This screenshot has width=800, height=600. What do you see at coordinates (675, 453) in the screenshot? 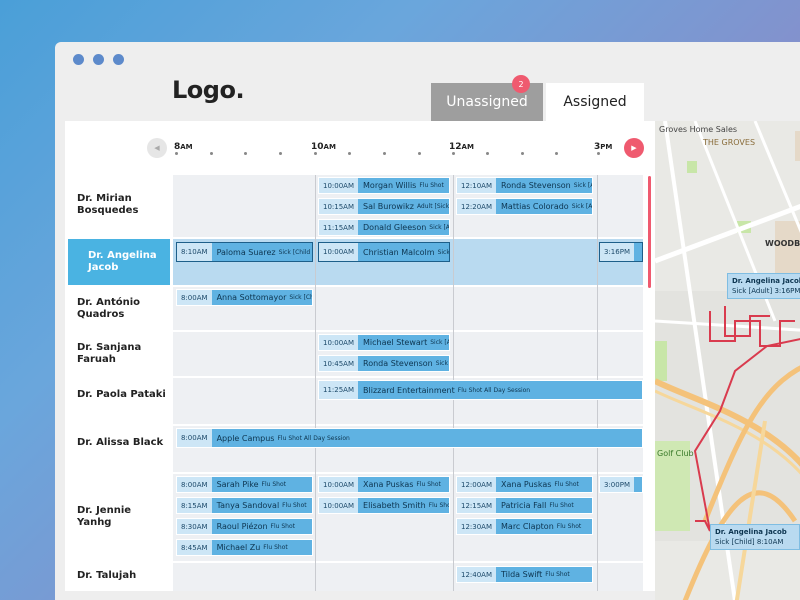
I see `map-place-label: Golf Club` at bounding box center [675, 453].